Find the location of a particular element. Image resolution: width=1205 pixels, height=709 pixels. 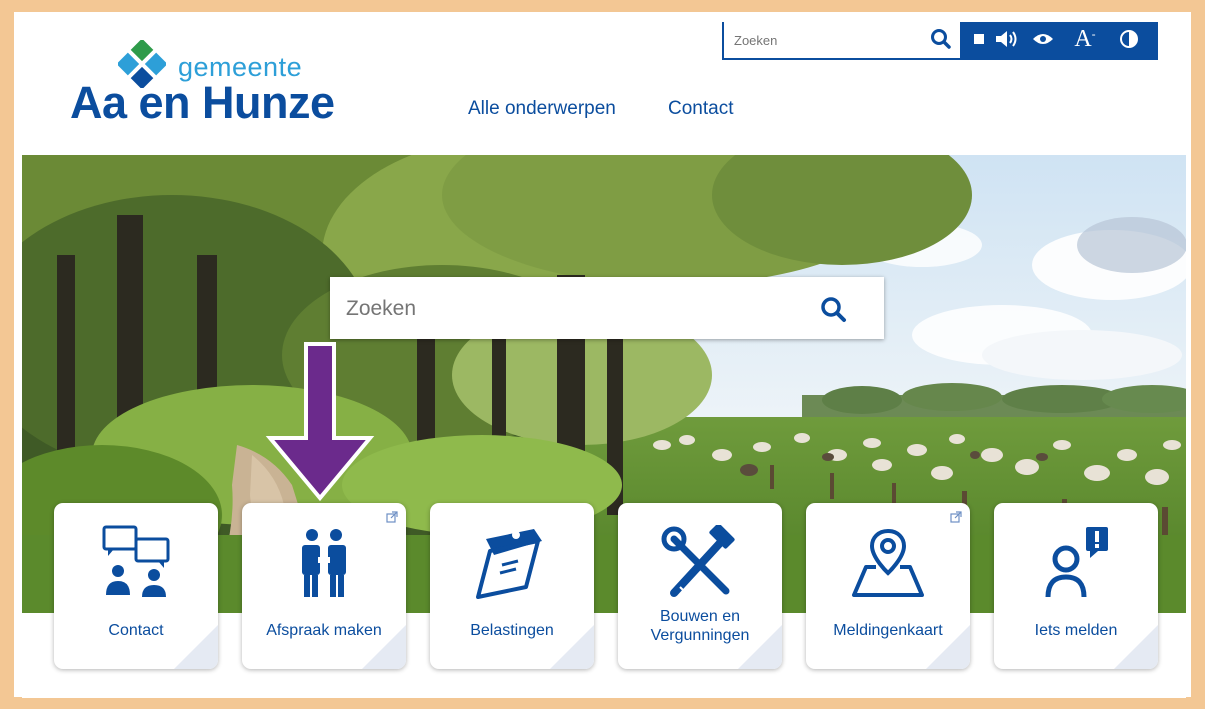

hero-search-box is located at coordinates (607, 308).